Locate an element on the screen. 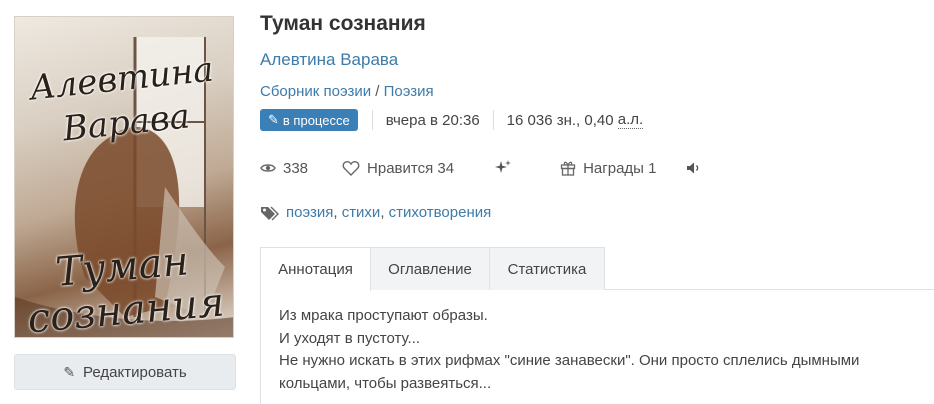 This screenshot has height=404, width=934. tab-contents: Оглавление is located at coordinates (430, 268).